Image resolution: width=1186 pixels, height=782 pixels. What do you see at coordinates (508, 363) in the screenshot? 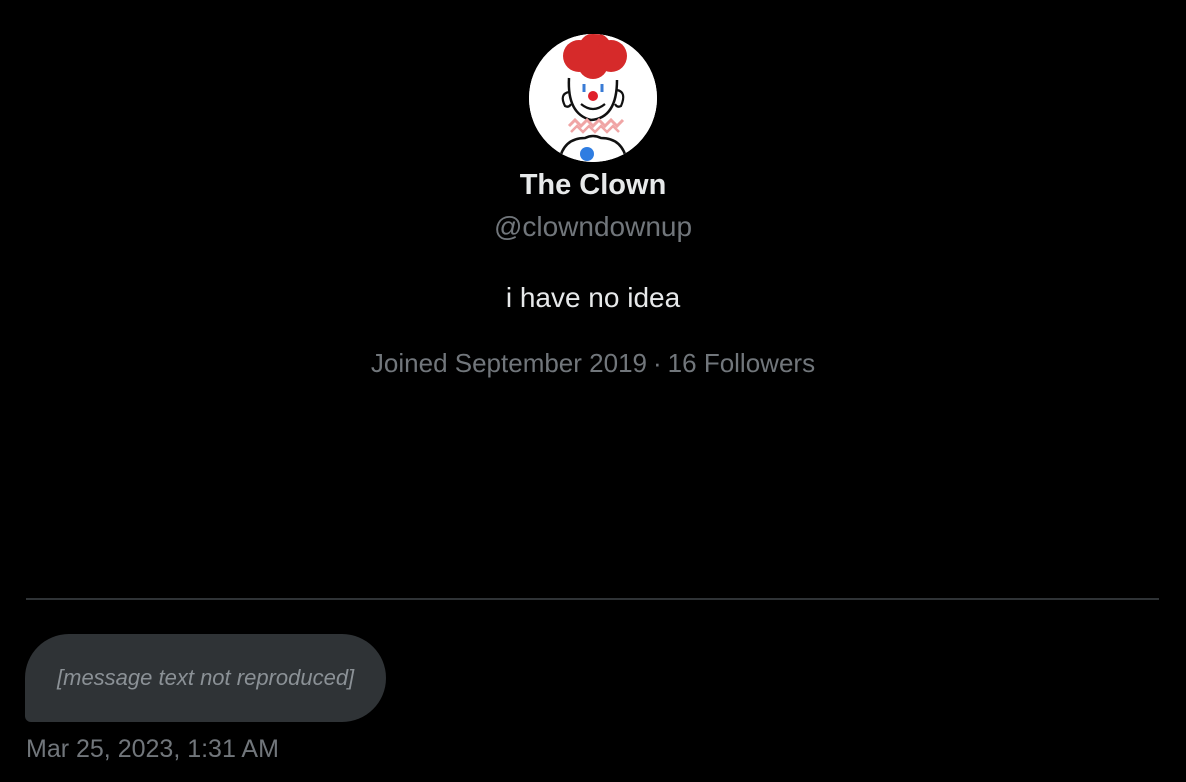
I see `joined-date: Joined September 2019` at bounding box center [508, 363].